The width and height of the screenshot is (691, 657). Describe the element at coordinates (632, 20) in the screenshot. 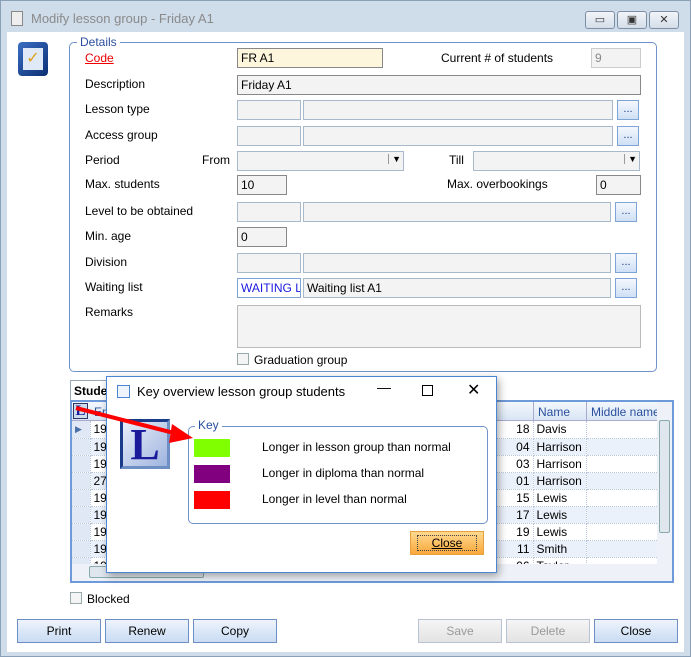

I see `maximize-button: ▣` at that location.